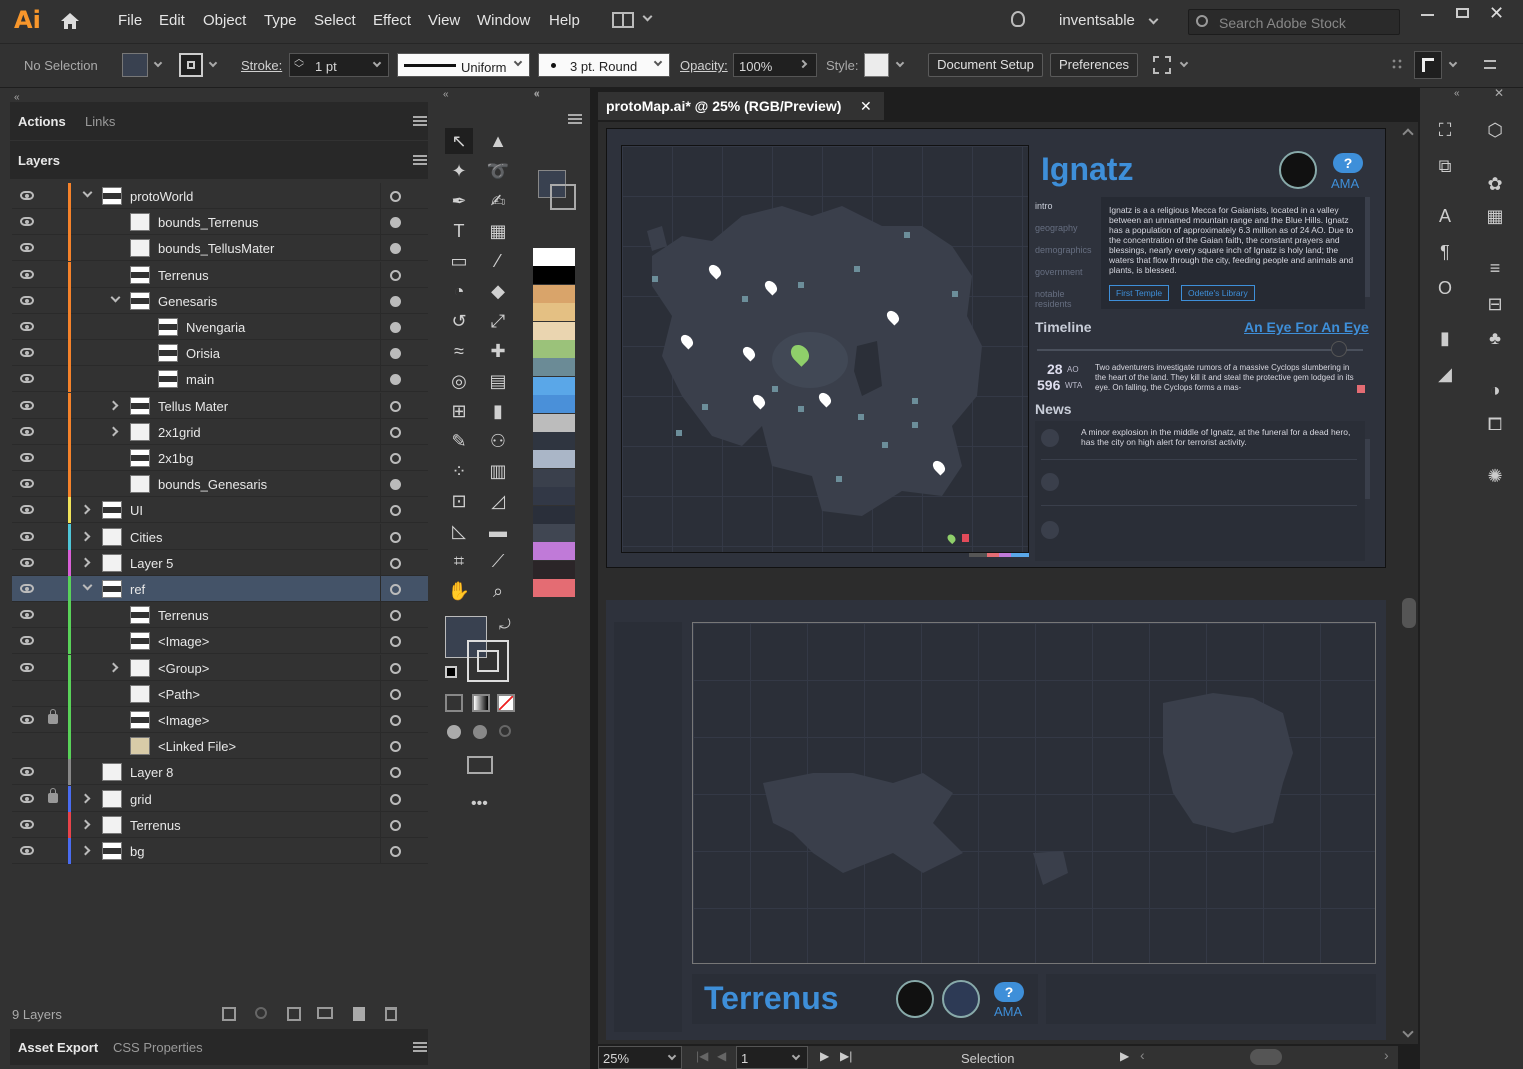  I want to click on menu-object: Object, so click(224, 20).